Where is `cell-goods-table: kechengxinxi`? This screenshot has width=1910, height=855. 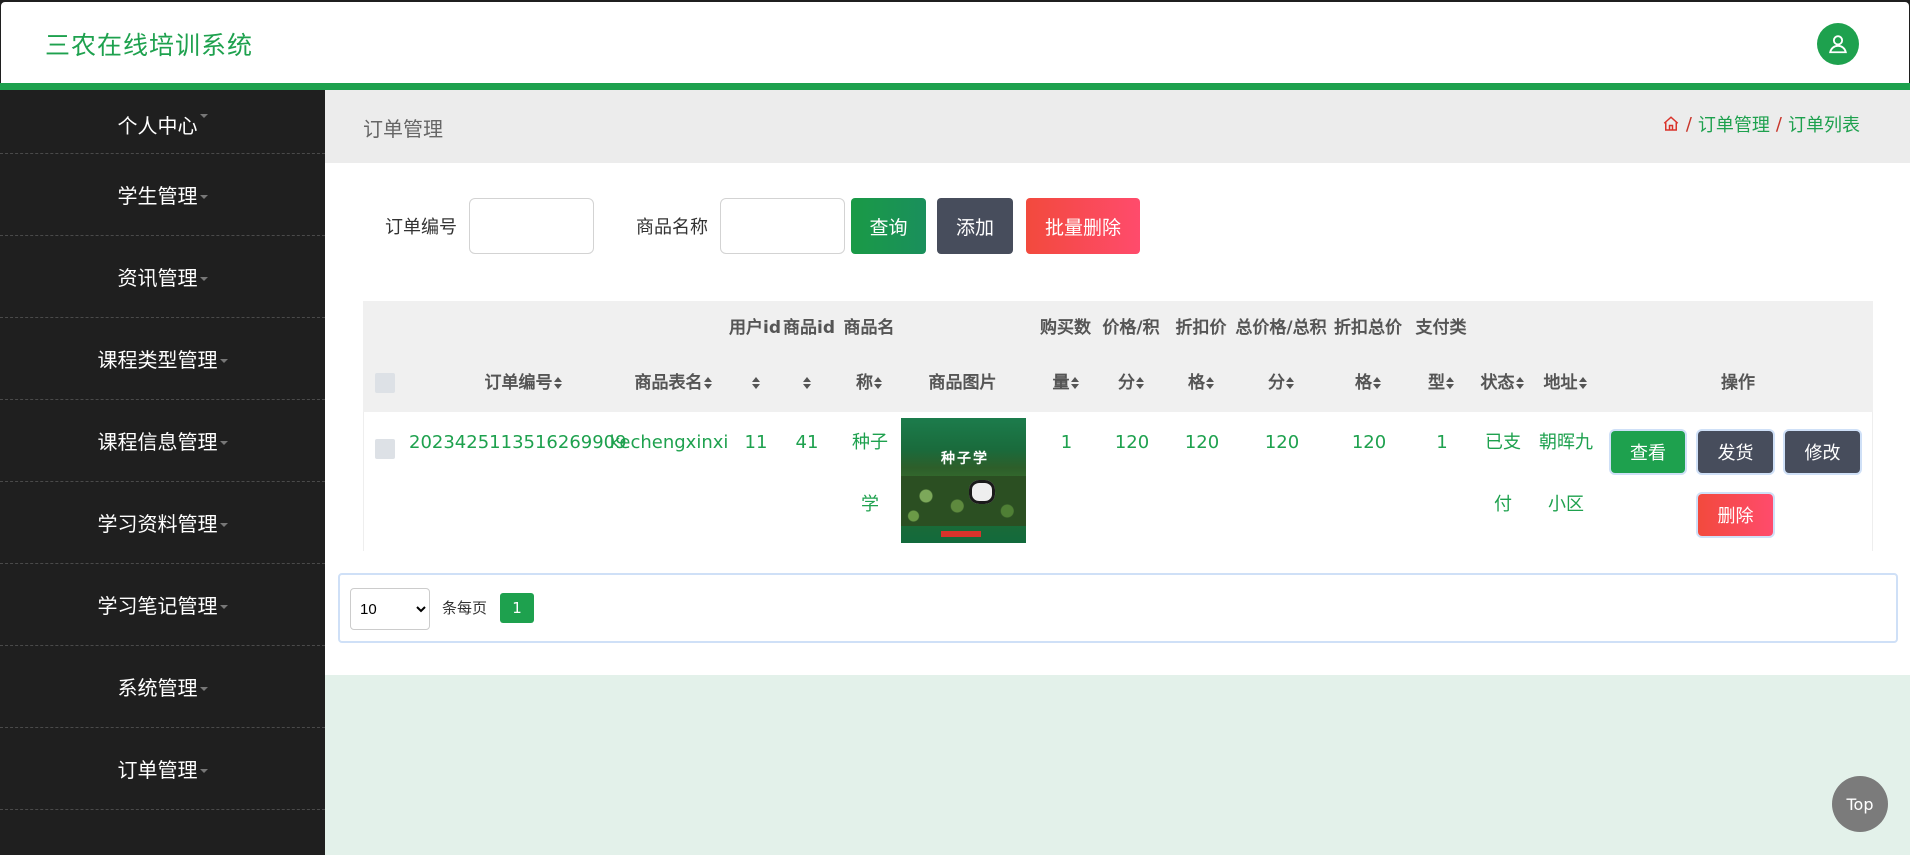 cell-goods-table: kechengxinxi is located at coordinates (669, 442).